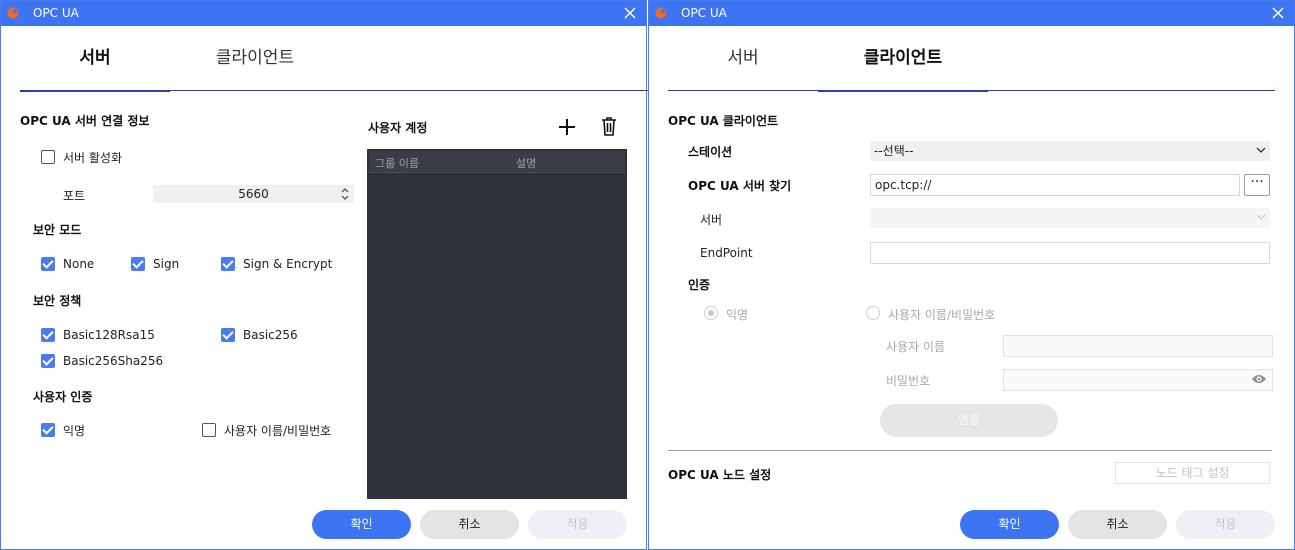 This screenshot has height=550, width=1295. What do you see at coordinates (1070, 253) in the screenshot?
I see `endpoint-input` at bounding box center [1070, 253].